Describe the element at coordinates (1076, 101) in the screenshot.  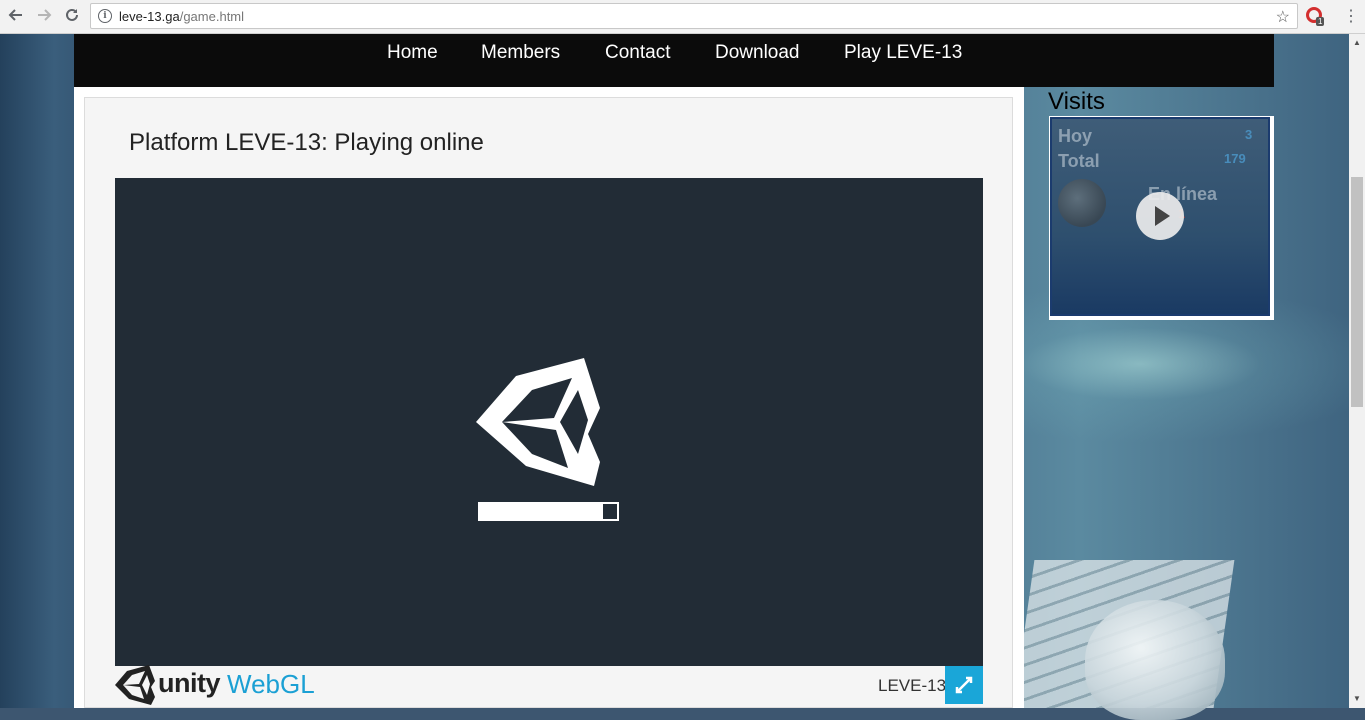
I see `visits-title: Visits` at that location.